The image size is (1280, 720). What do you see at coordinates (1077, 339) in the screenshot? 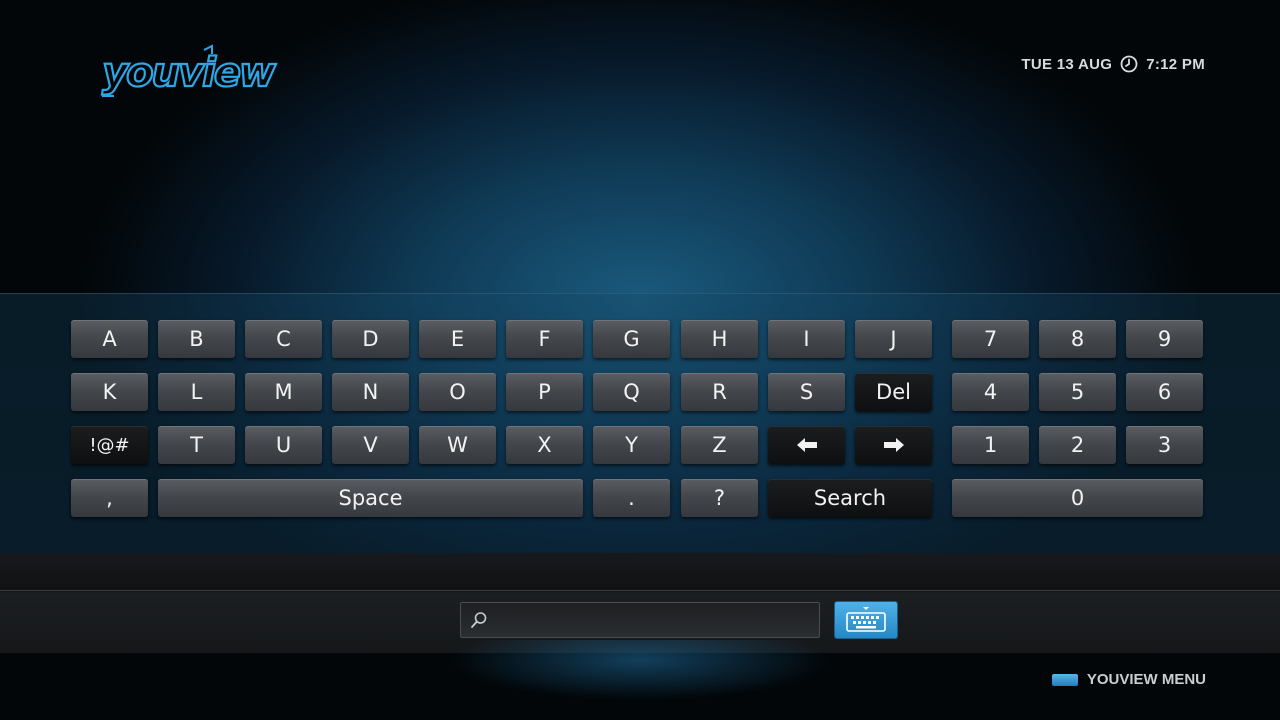
I see `key-8: 8` at bounding box center [1077, 339].